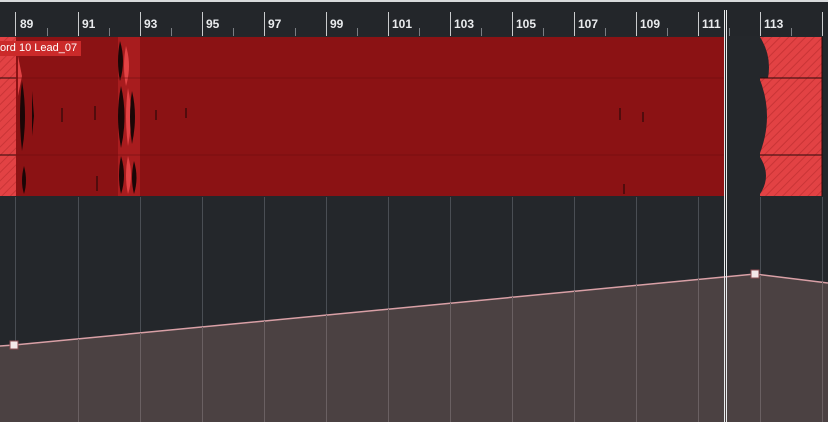  What do you see at coordinates (526, 24) in the screenshot?
I see `ruler-bar-105: 105` at bounding box center [526, 24].